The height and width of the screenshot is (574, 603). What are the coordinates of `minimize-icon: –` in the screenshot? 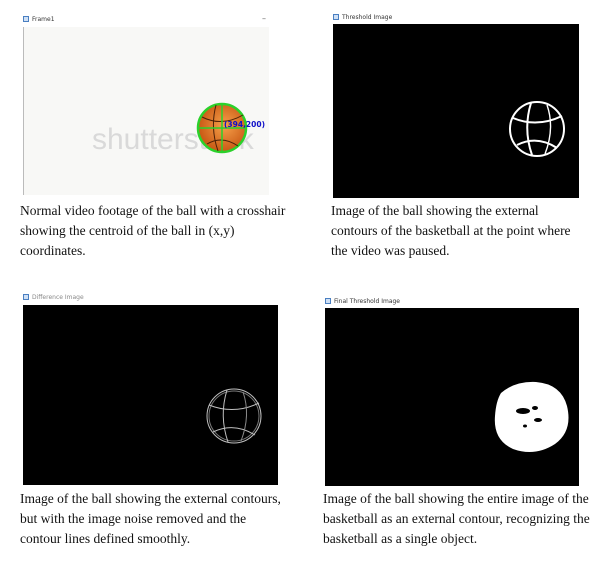 It's located at (264, 18).